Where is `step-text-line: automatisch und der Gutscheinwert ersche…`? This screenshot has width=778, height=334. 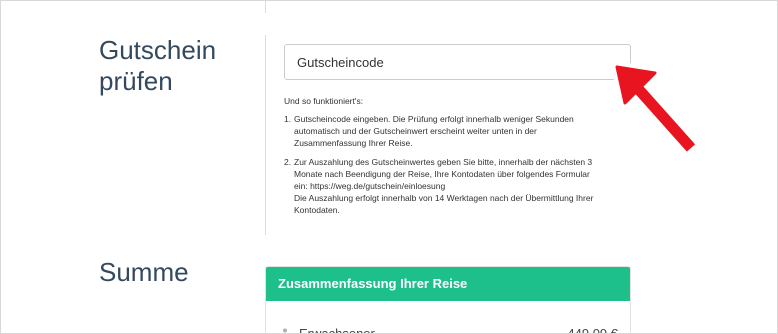 step-text-line: automatisch und der Gutscheinwert ersche… is located at coordinates (415, 131).